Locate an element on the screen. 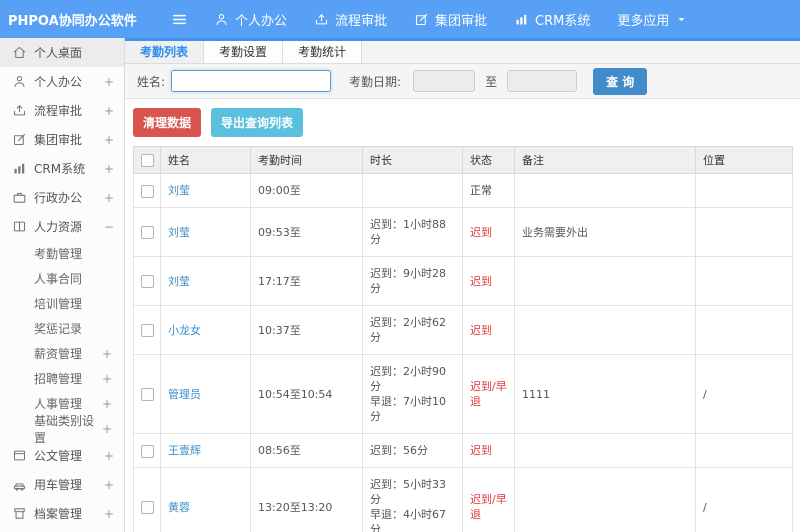 Image resolution: width=800 pixels, height=532 pixels. select-all-checkbox is located at coordinates (147, 160).